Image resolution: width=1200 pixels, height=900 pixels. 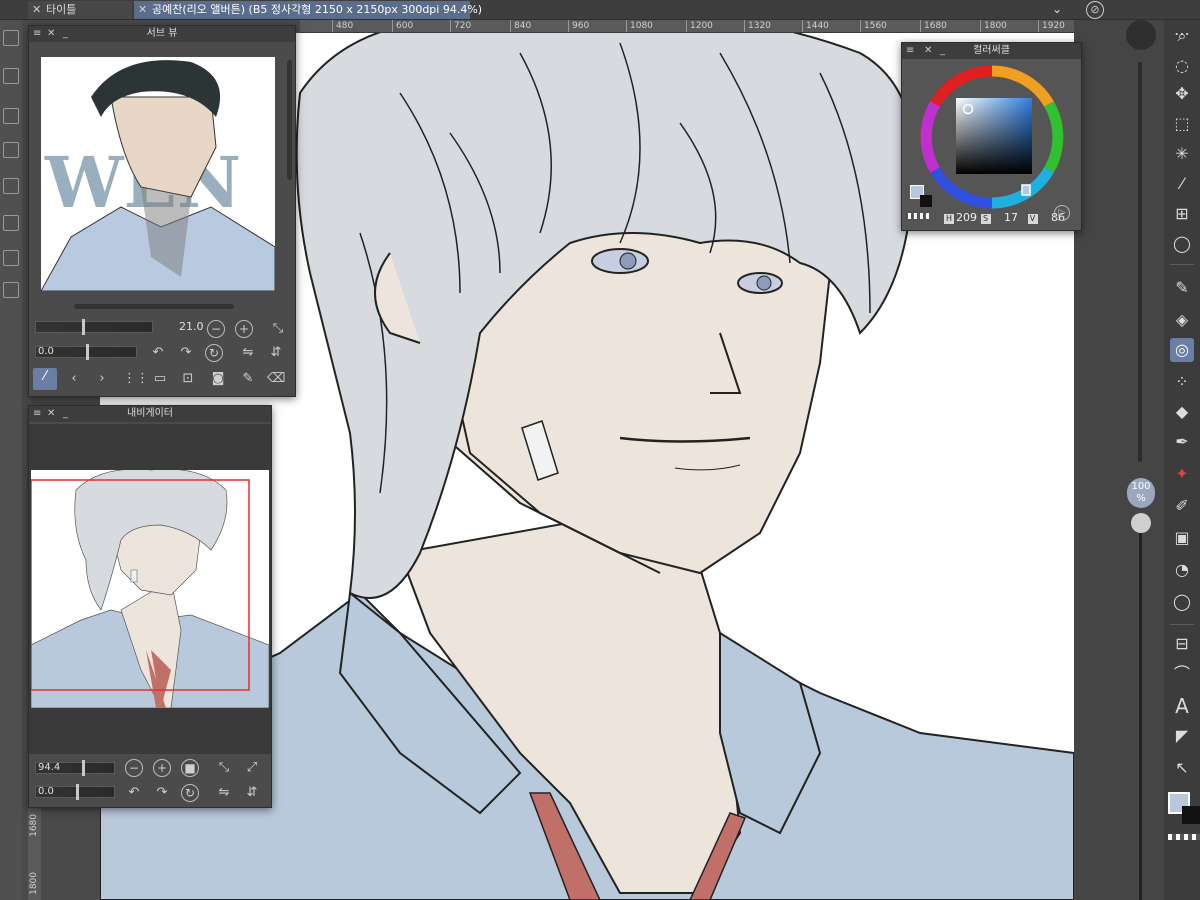 I want to click on chevron-down-icon: ⌄, so click(x=1057, y=9).